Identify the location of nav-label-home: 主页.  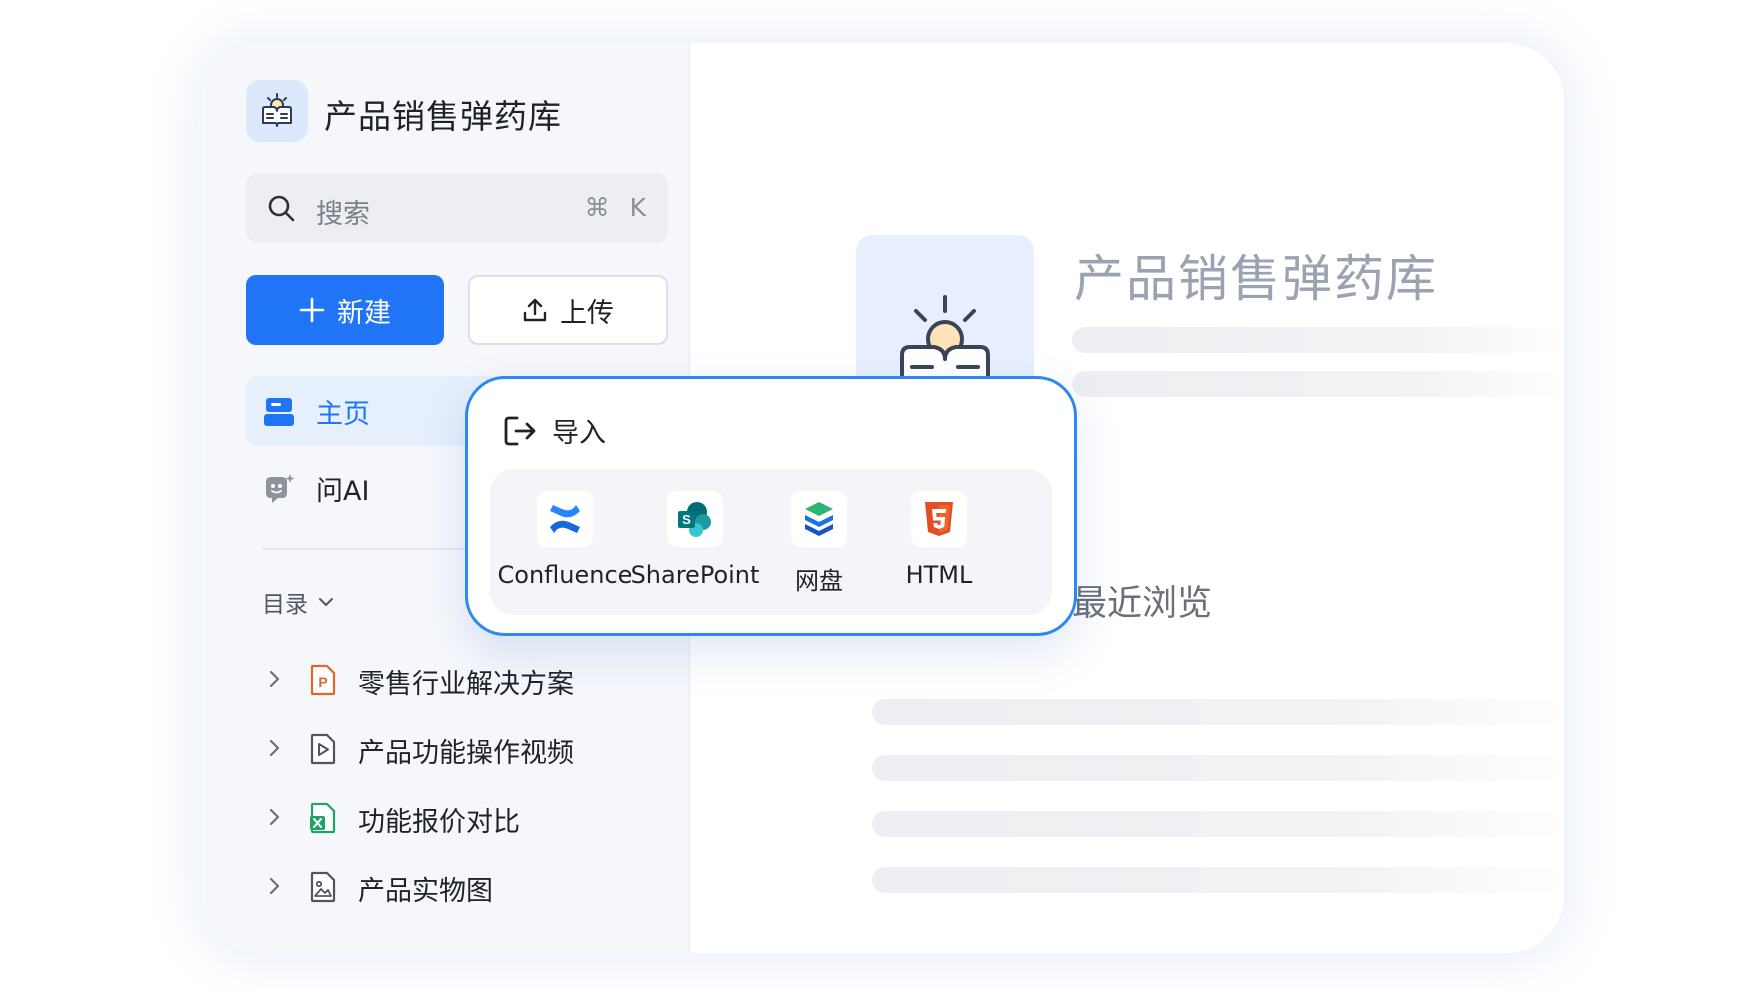
(343, 414).